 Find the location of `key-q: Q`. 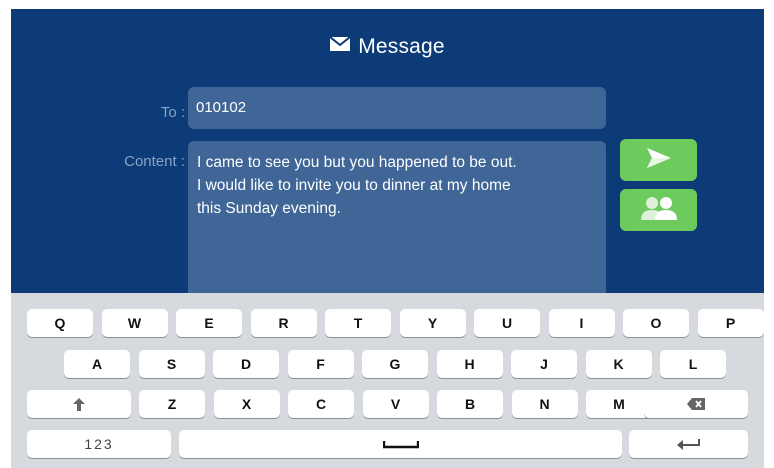

key-q: Q is located at coordinates (60, 323).